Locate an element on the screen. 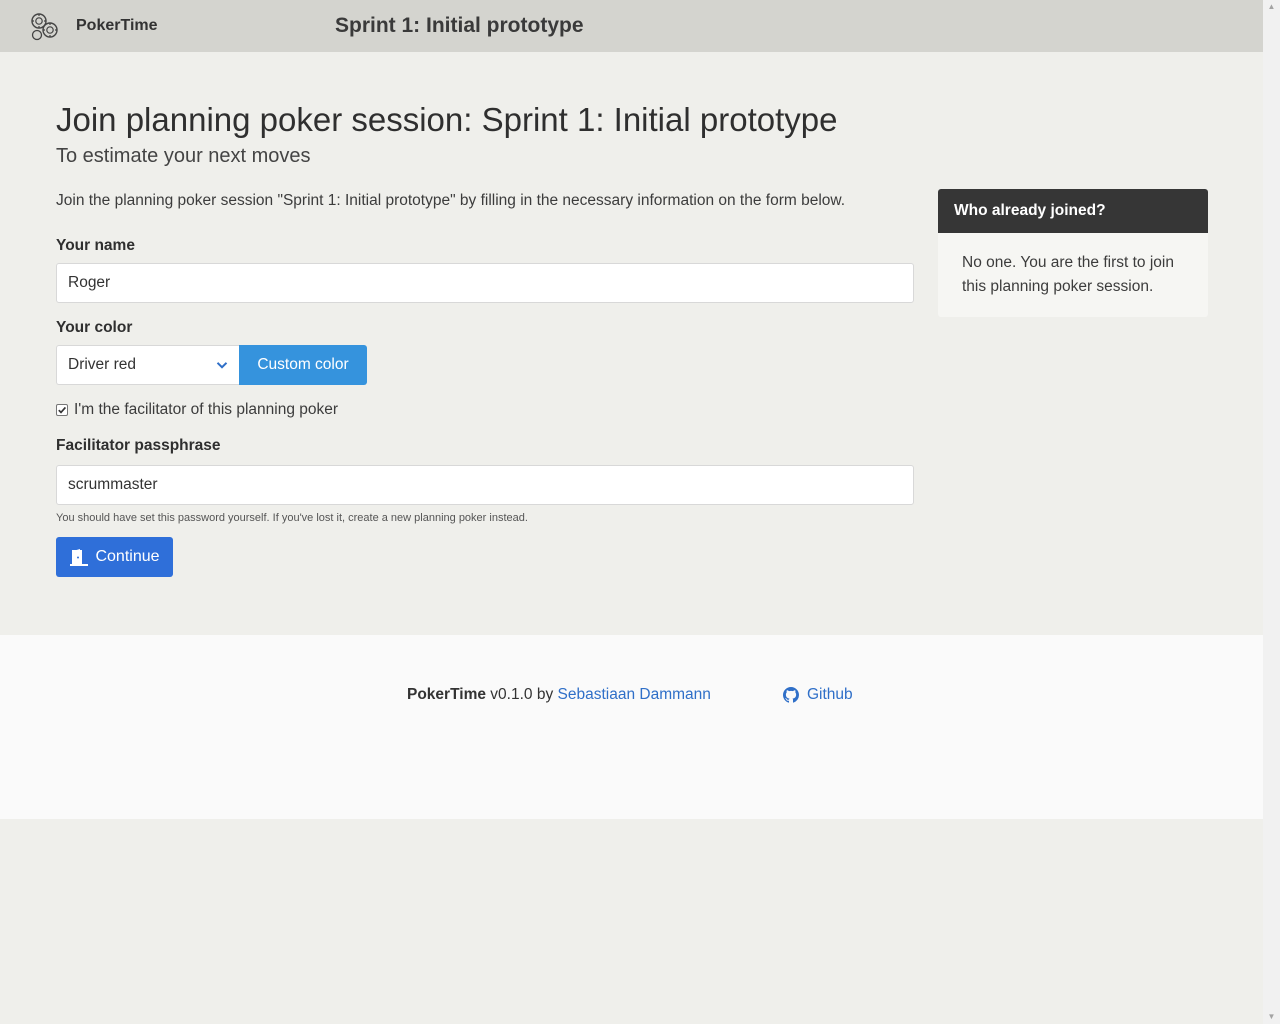 The width and height of the screenshot is (1280, 1024). custom-color-button: Custom color is located at coordinates (303, 365).